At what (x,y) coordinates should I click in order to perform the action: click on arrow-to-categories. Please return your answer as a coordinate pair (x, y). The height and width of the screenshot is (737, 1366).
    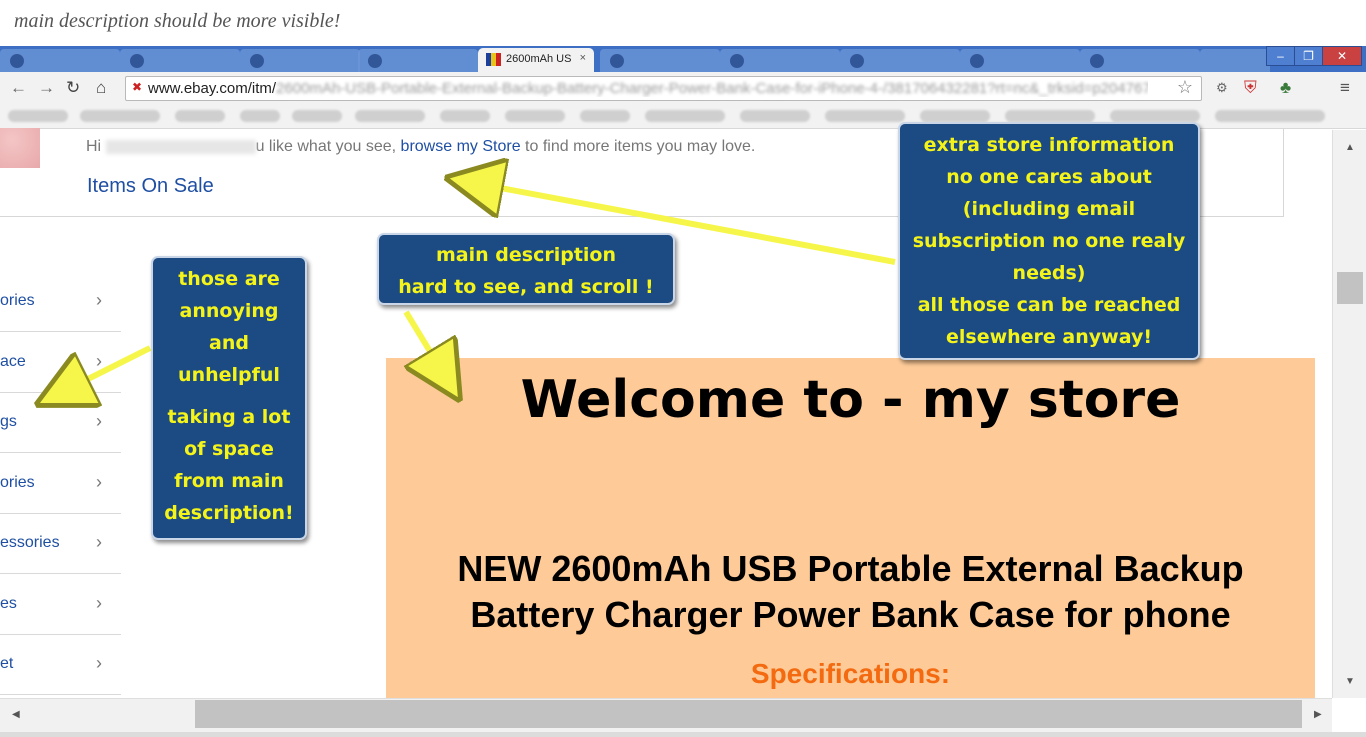
    Looking at the image, I should click on (107, 368).